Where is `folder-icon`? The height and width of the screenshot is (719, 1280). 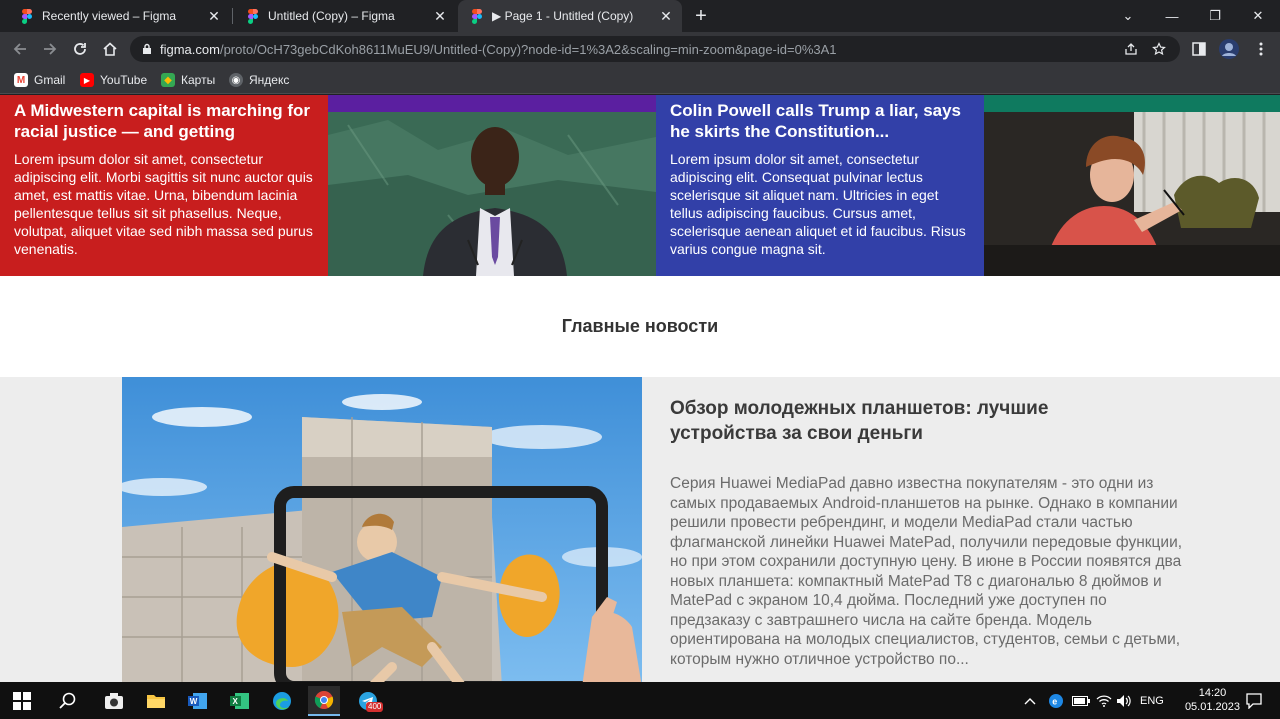 folder-icon is located at coordinates (156, 701).